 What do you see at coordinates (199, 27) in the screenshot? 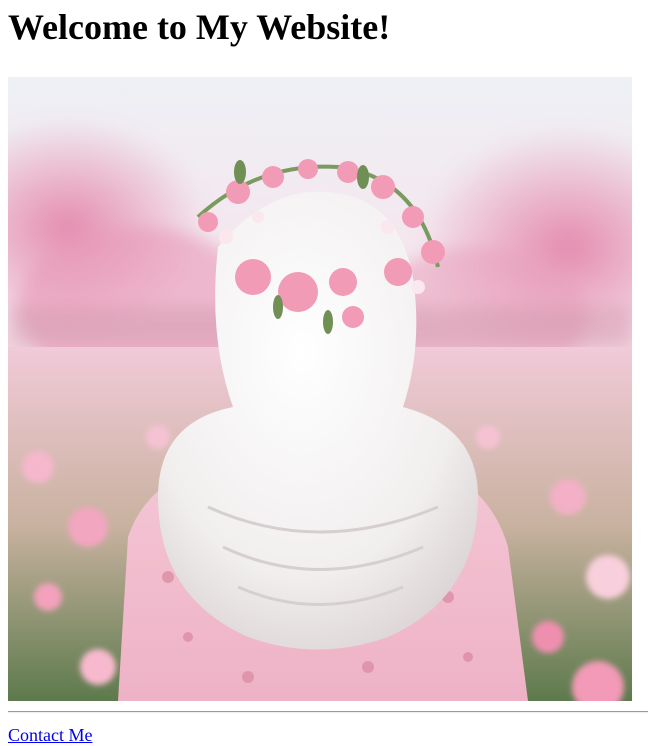
I see `page-title: Welcome to My Website!` at bounding box center [199, 27].